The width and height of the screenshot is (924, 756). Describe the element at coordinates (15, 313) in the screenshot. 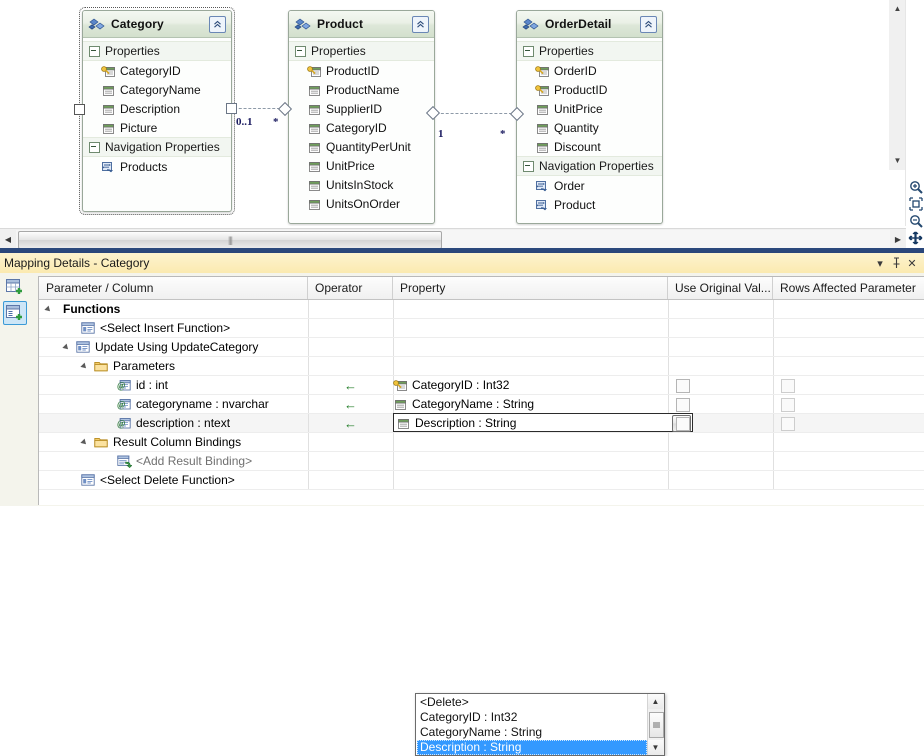

I see `map-functions-button` at that location.